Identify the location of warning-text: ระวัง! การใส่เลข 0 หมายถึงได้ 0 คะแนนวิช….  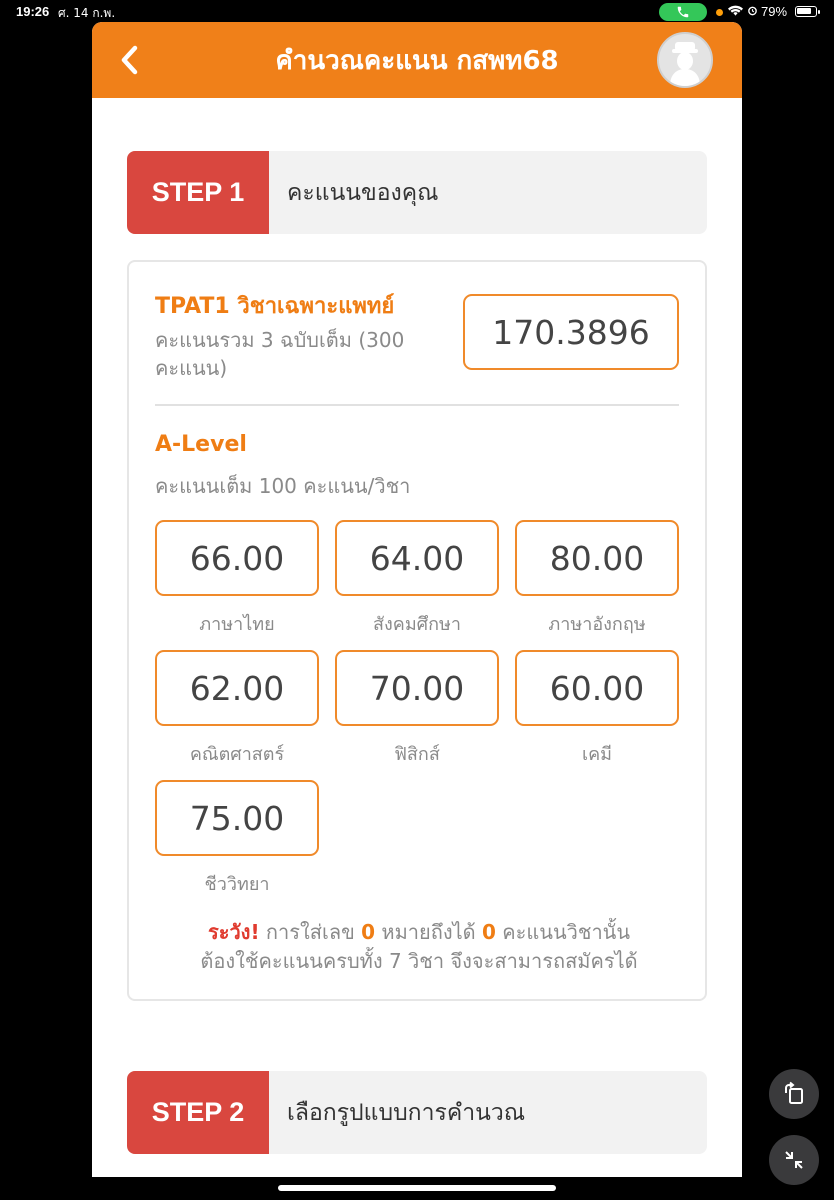
(419, 947).